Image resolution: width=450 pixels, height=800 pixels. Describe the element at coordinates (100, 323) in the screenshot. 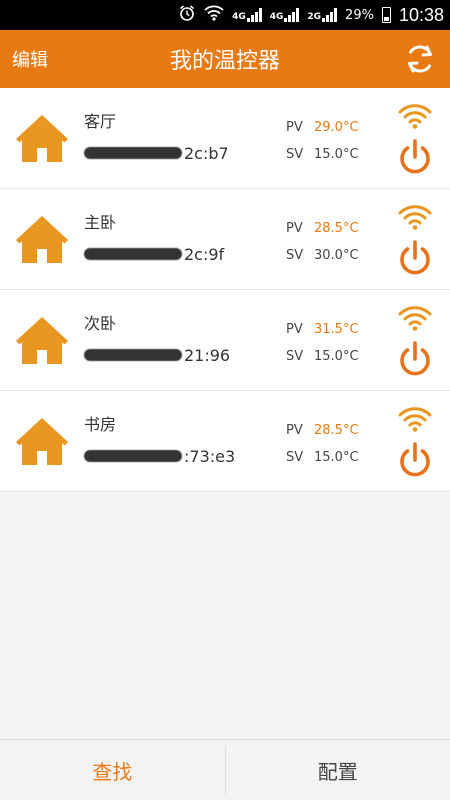

I see `device-name: 次卧` at that location.